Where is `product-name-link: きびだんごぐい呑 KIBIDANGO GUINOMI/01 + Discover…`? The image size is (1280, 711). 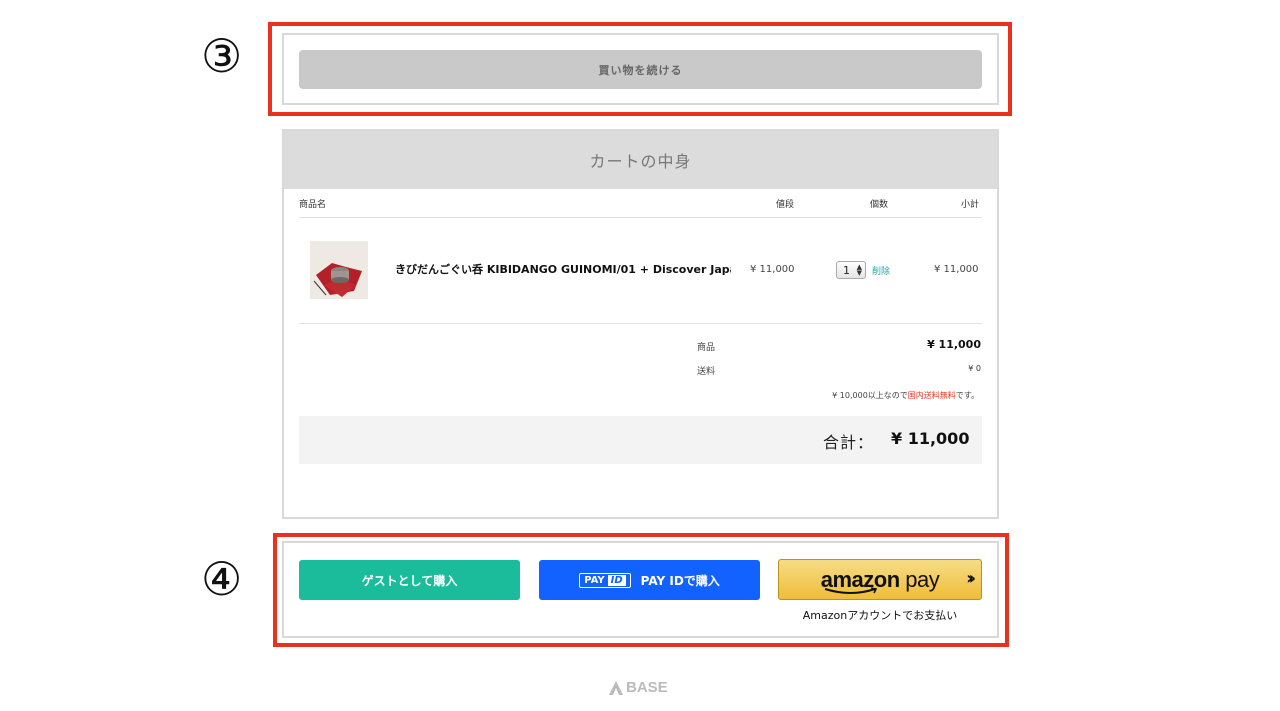
product-name-link: きびだんごぐい呑 KIBIDANGO GUINOMI/01 + Discover… is located at coordinates (563, 269).